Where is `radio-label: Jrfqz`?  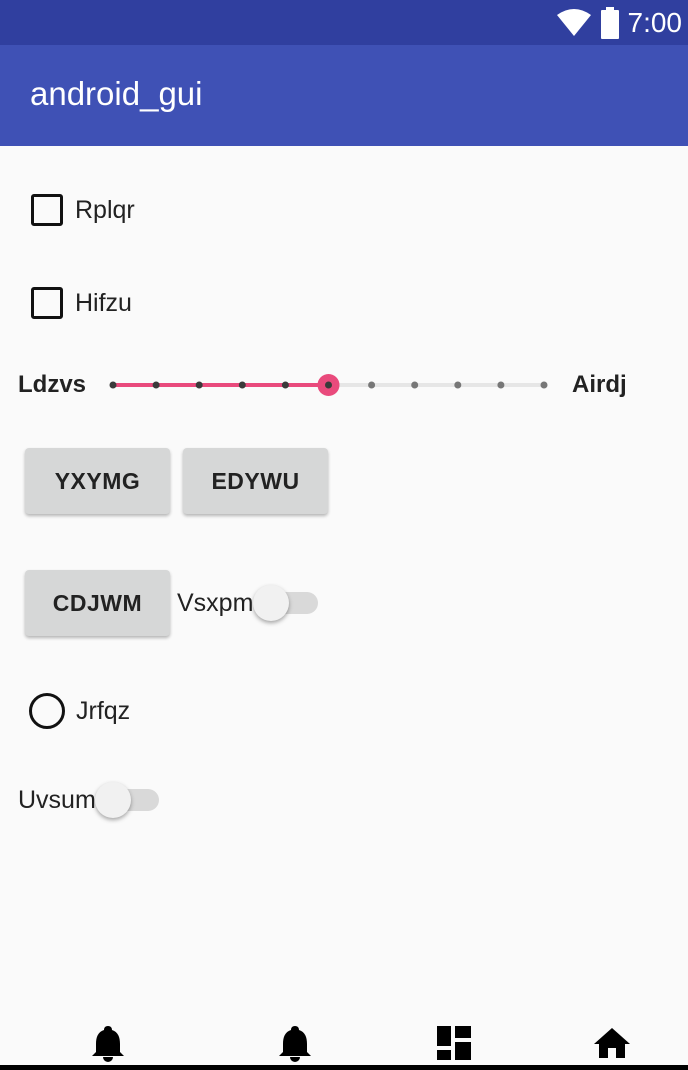
radio-label: Jrfqz is located at coordinates (103, 710).